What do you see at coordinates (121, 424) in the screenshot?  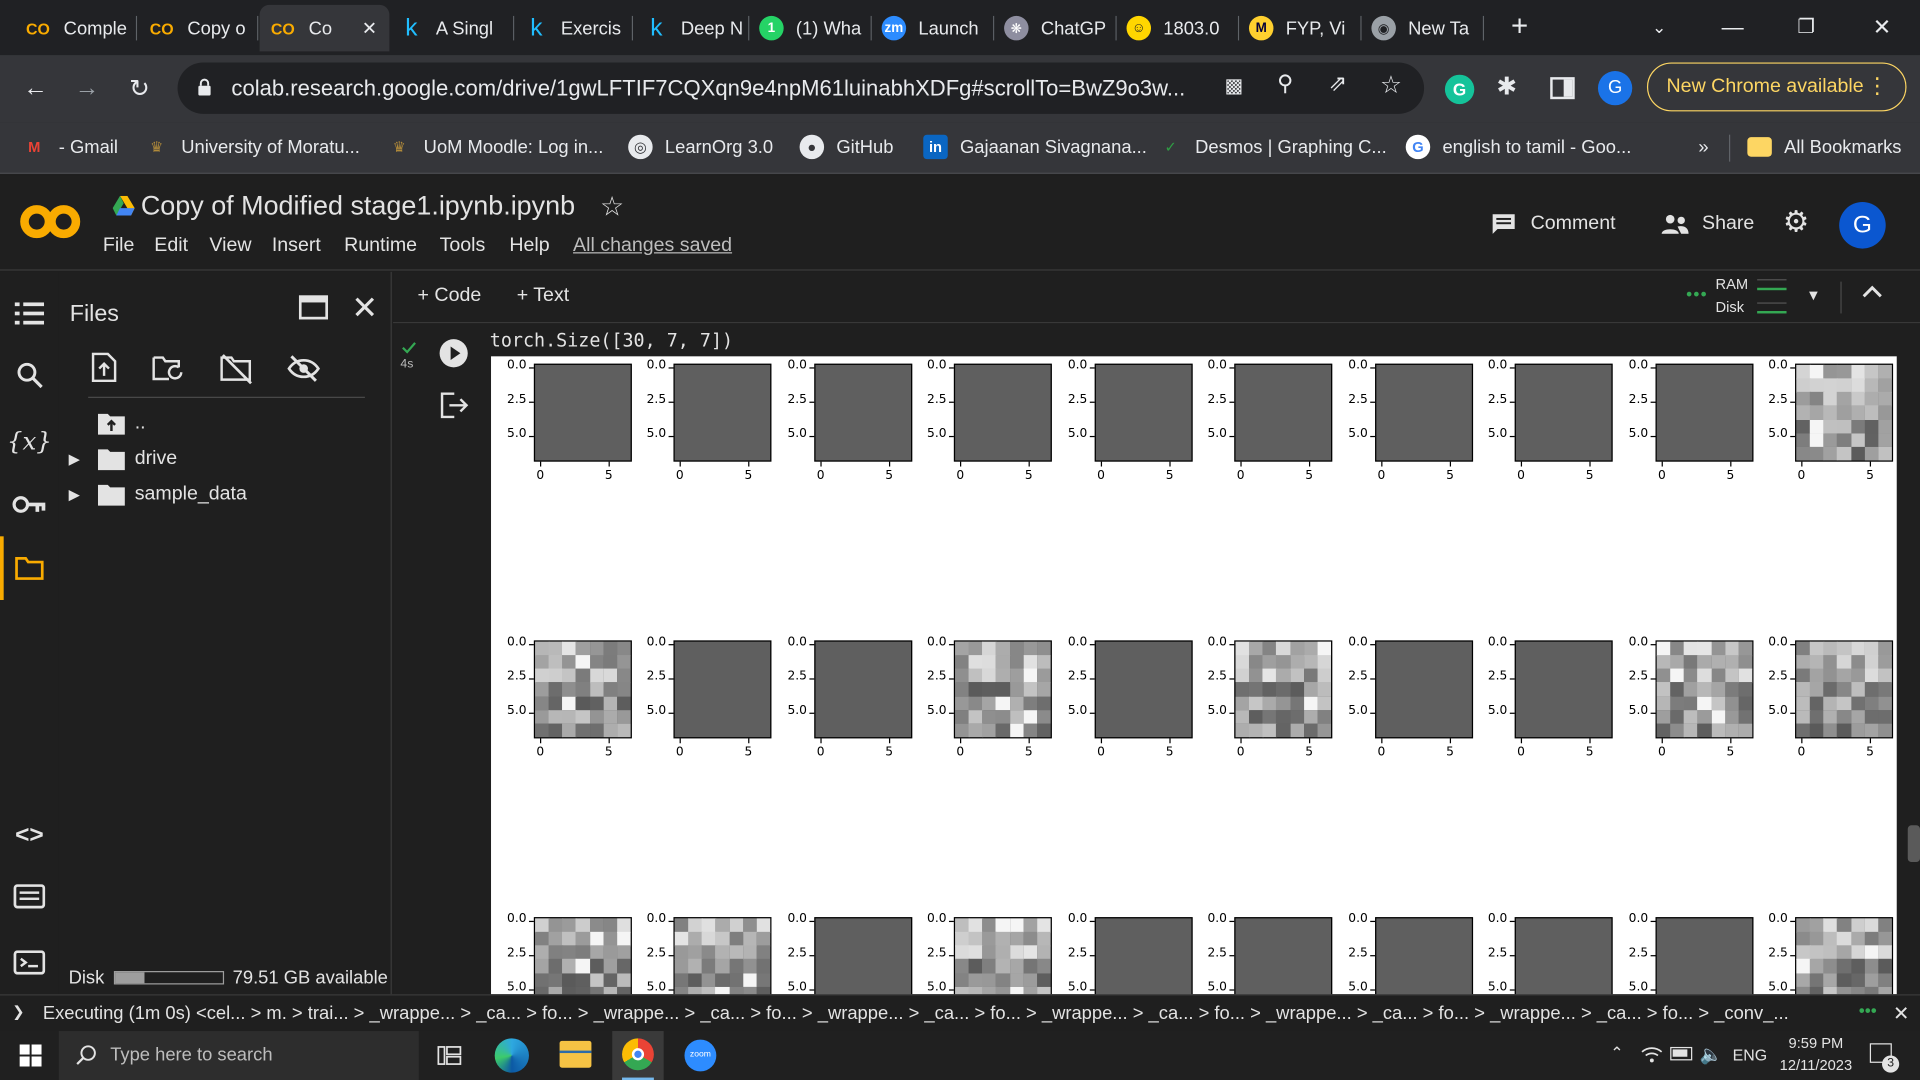 I see `file-item-parent: ..` at bounding box center [121, 424].